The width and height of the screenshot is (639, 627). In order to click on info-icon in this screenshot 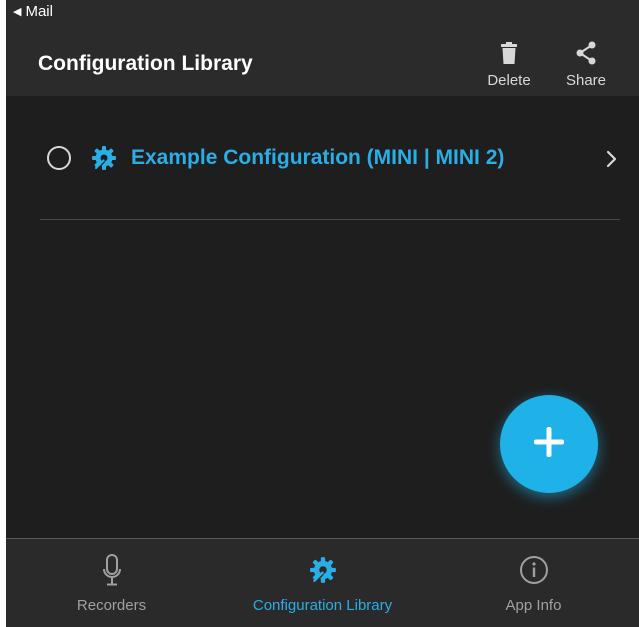, I will do `click(534, 570)`.